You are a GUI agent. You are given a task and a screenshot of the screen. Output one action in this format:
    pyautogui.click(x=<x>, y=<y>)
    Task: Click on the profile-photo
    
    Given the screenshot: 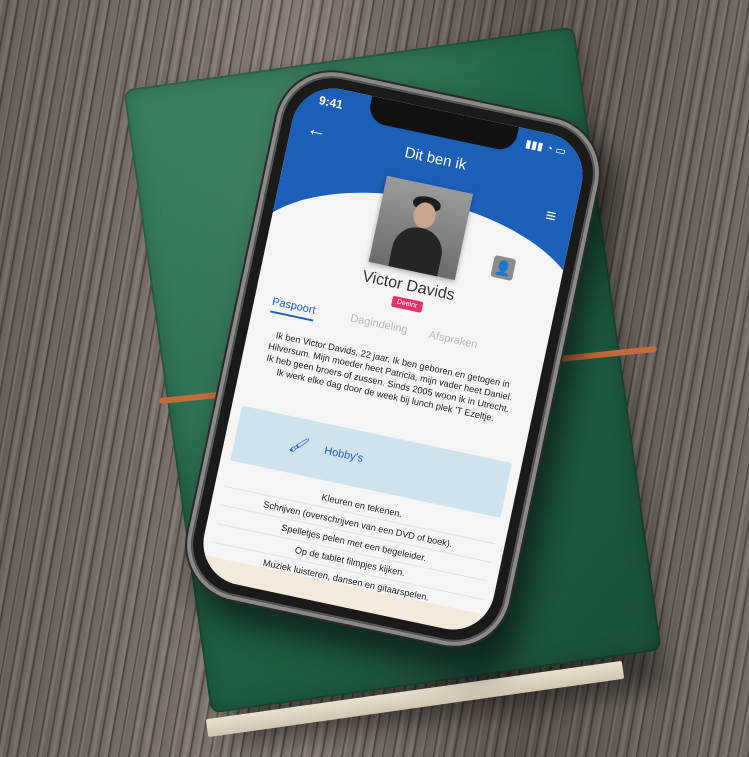 What is the action you would take?
    pyautogui.click(x=421, y=228)
    